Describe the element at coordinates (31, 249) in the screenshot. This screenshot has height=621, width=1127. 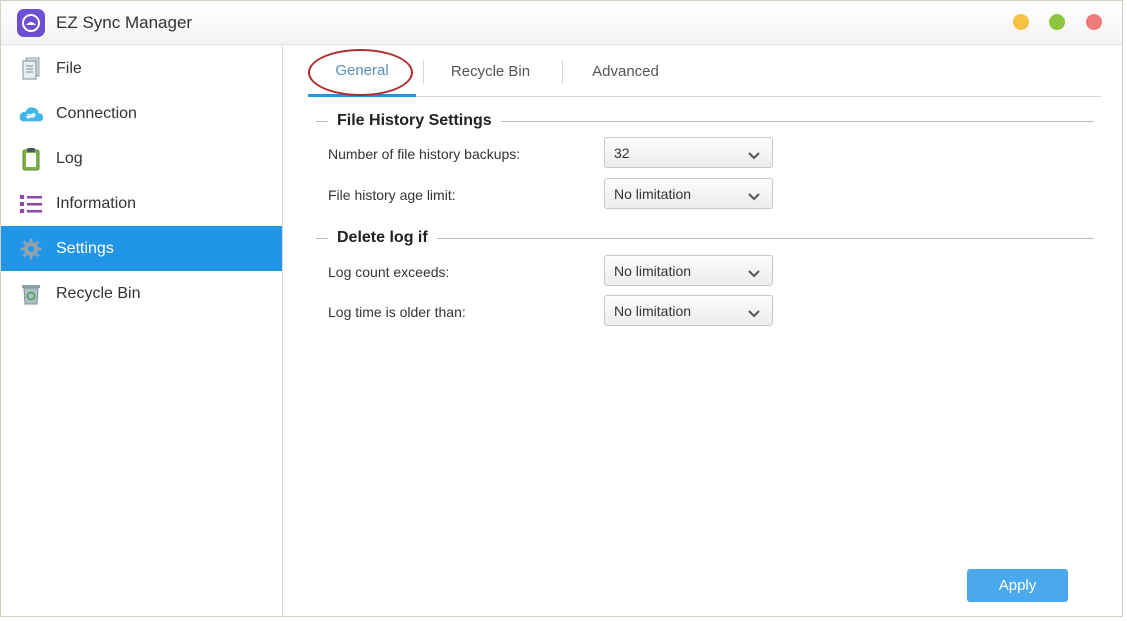
I see `gear-icon` at that location.